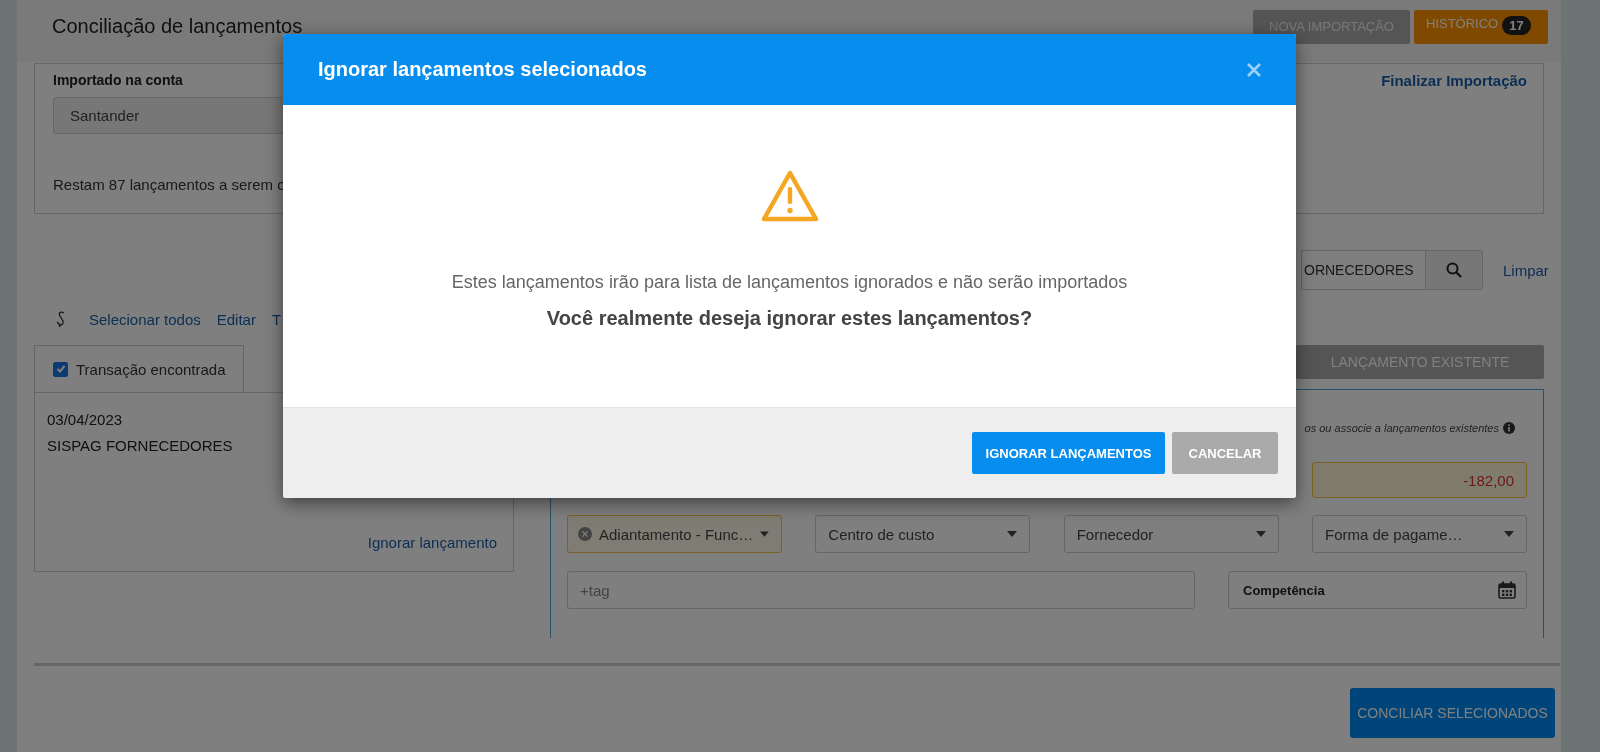 Image resolution: width=1600 pixels, height=752 pixels. What do you see at coordinates (1254, 69) in the screenshot?
I see `close-icon` at bounding box center [1254, 69].